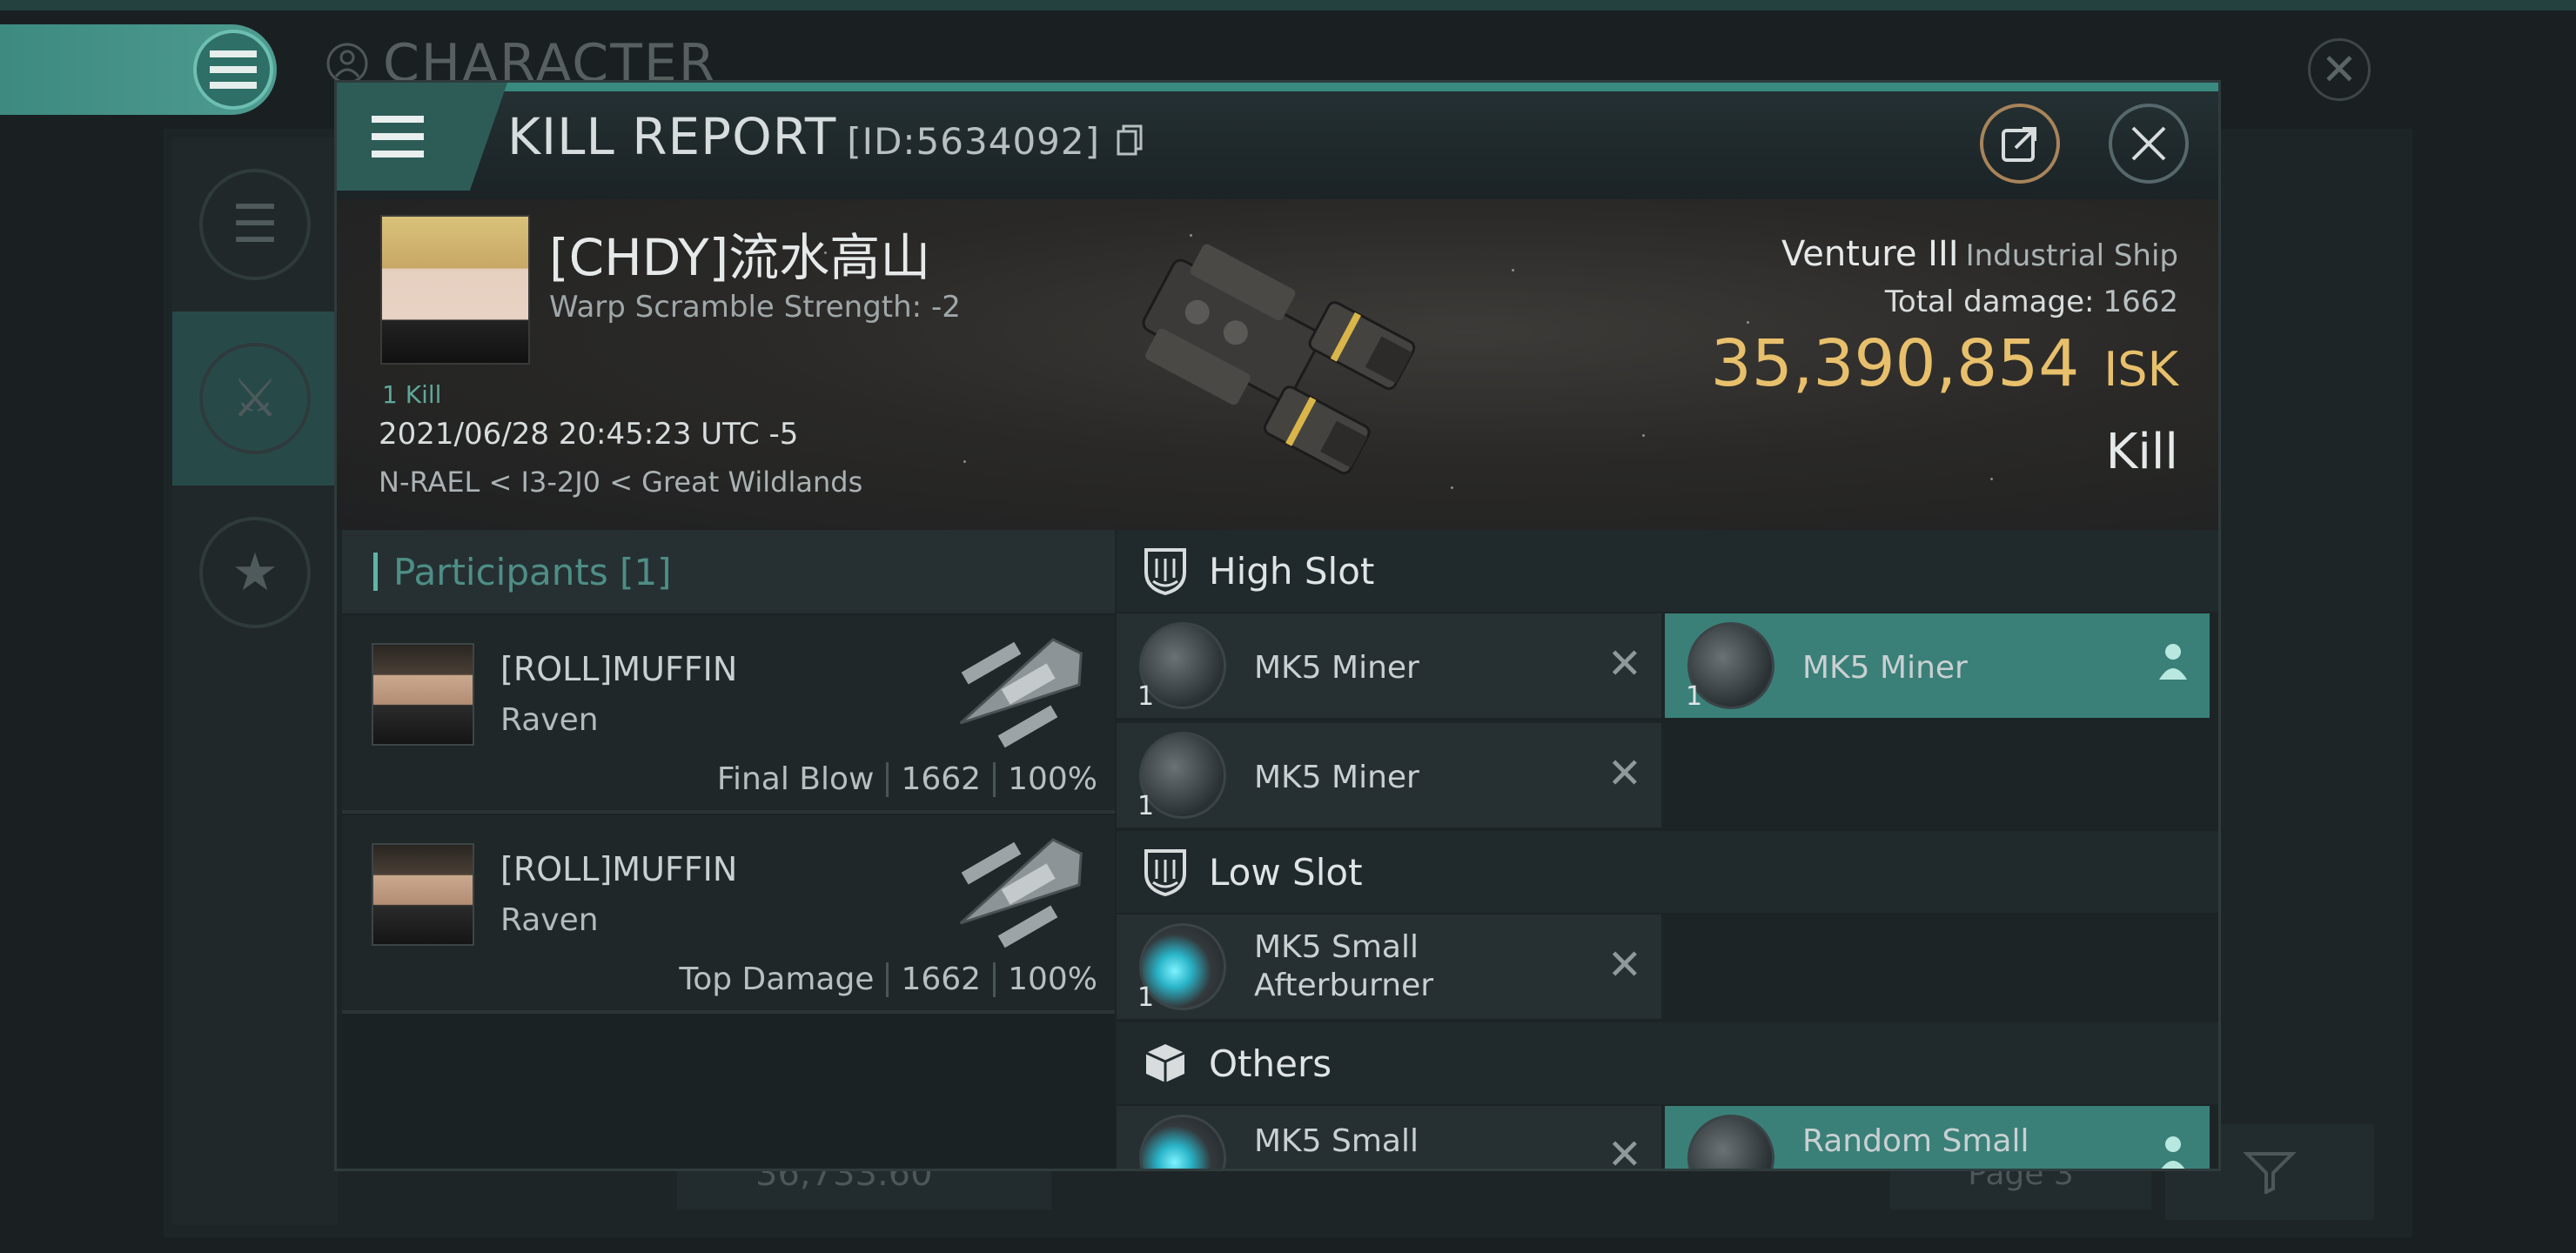 The height and width of the screenshot is (1253, 2576). I want to click on filter-icon, so click(2270, 1173).